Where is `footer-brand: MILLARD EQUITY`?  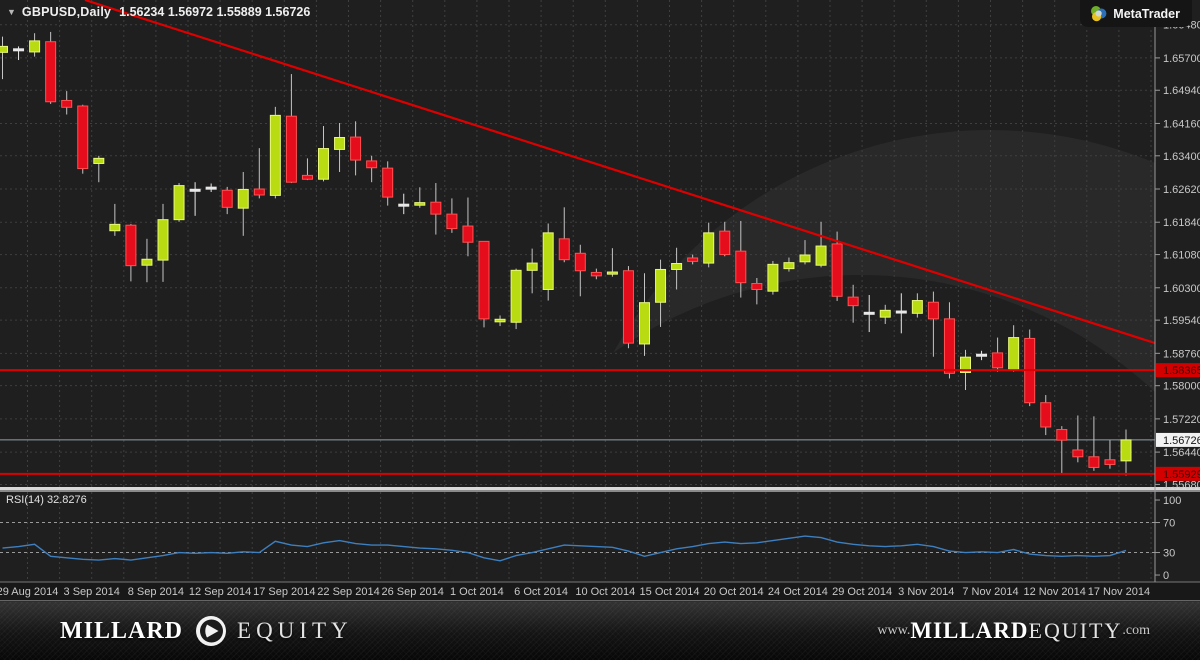
footer-brand: MILLARD EQUITY is located at coordinates (206, 630).